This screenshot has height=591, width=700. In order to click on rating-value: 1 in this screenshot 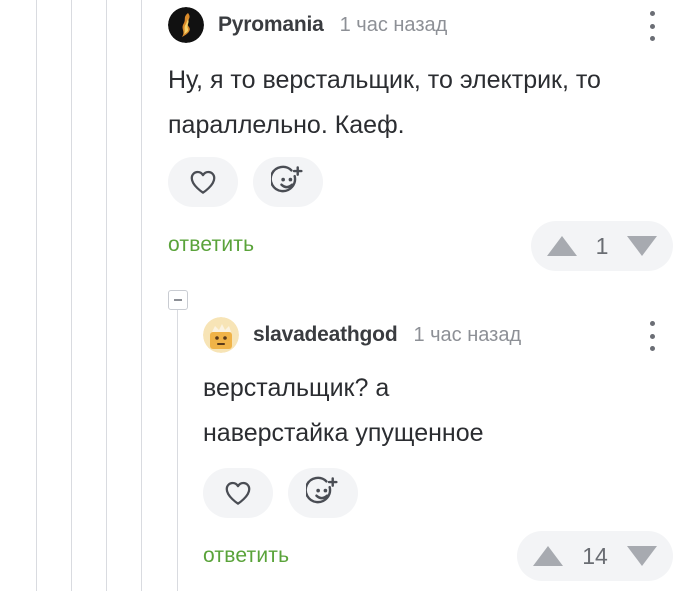, I will do `click(602, 245)`.